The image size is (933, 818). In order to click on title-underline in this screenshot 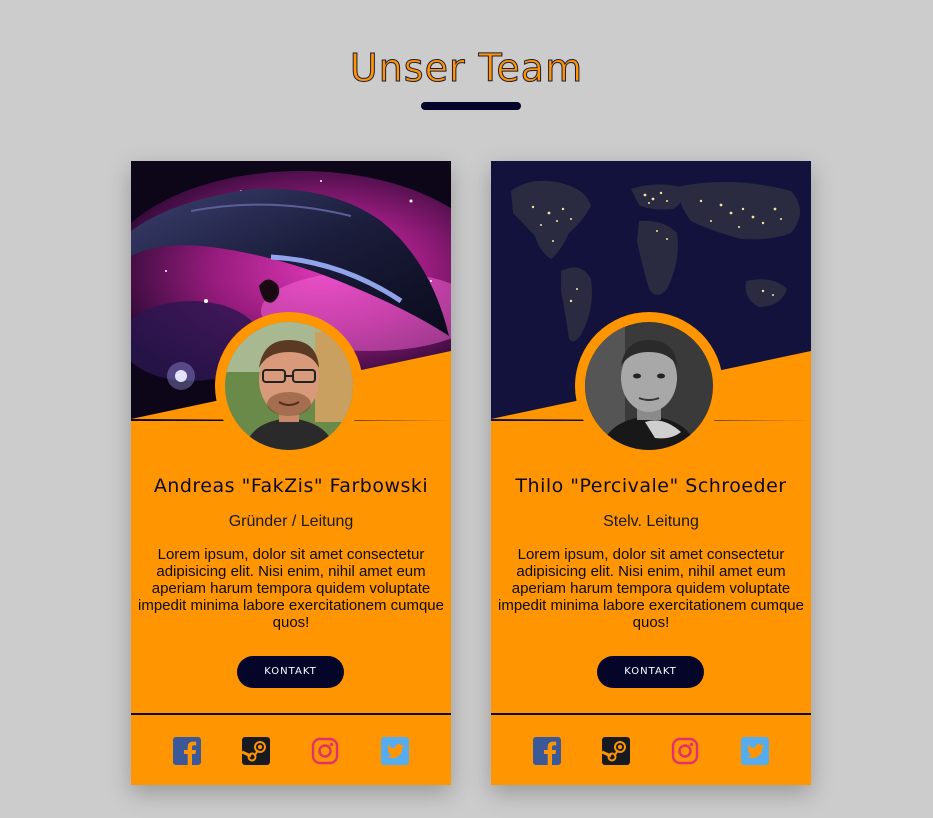, I will do `click(471, 106)`.